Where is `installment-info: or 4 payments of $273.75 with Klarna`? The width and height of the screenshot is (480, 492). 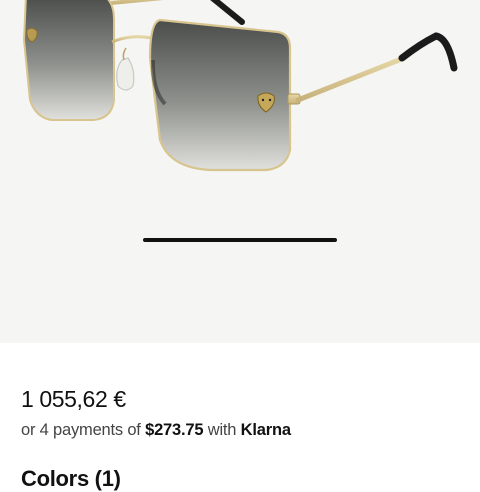
installment-info: or 4 payments of $273.75 with Klarna is located at coordinates (156, 430).